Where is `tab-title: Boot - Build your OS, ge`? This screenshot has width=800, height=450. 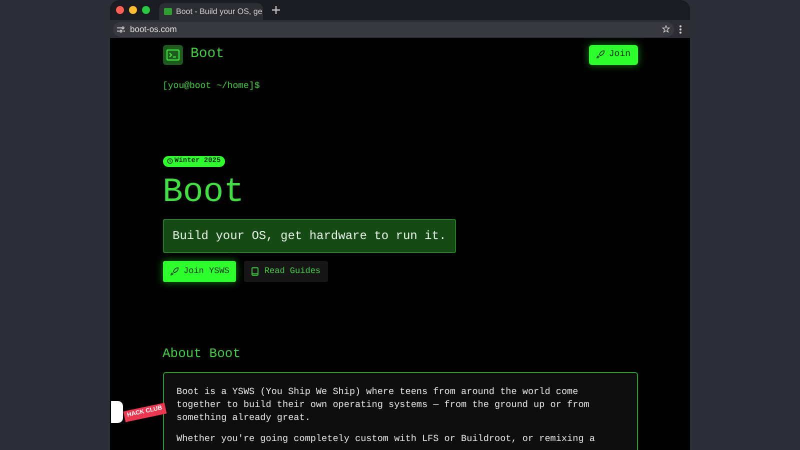 tab-title: Boot - Build your OS, ge is located at coordinates (219, 12).